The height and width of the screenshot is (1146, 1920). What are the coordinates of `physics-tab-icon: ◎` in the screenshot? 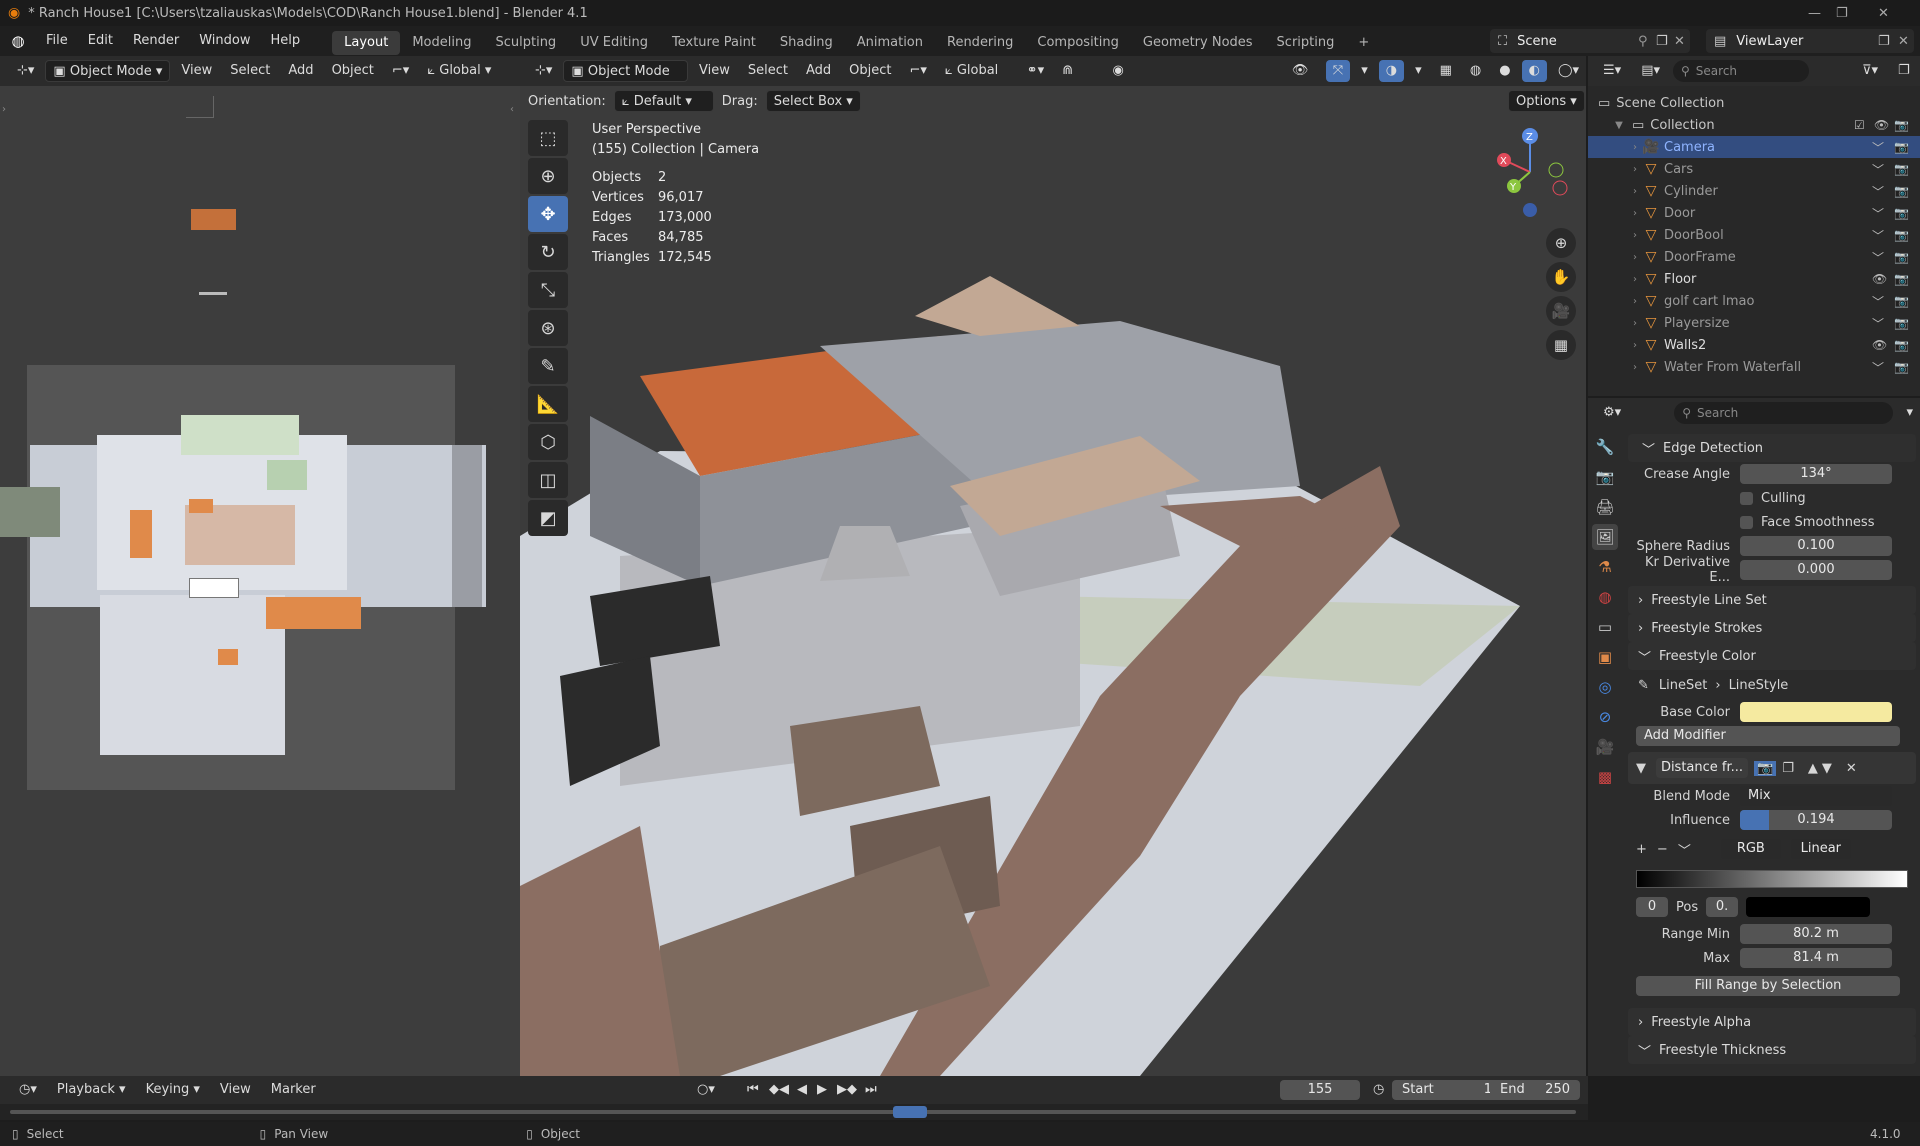 It's located at (1605, 687).